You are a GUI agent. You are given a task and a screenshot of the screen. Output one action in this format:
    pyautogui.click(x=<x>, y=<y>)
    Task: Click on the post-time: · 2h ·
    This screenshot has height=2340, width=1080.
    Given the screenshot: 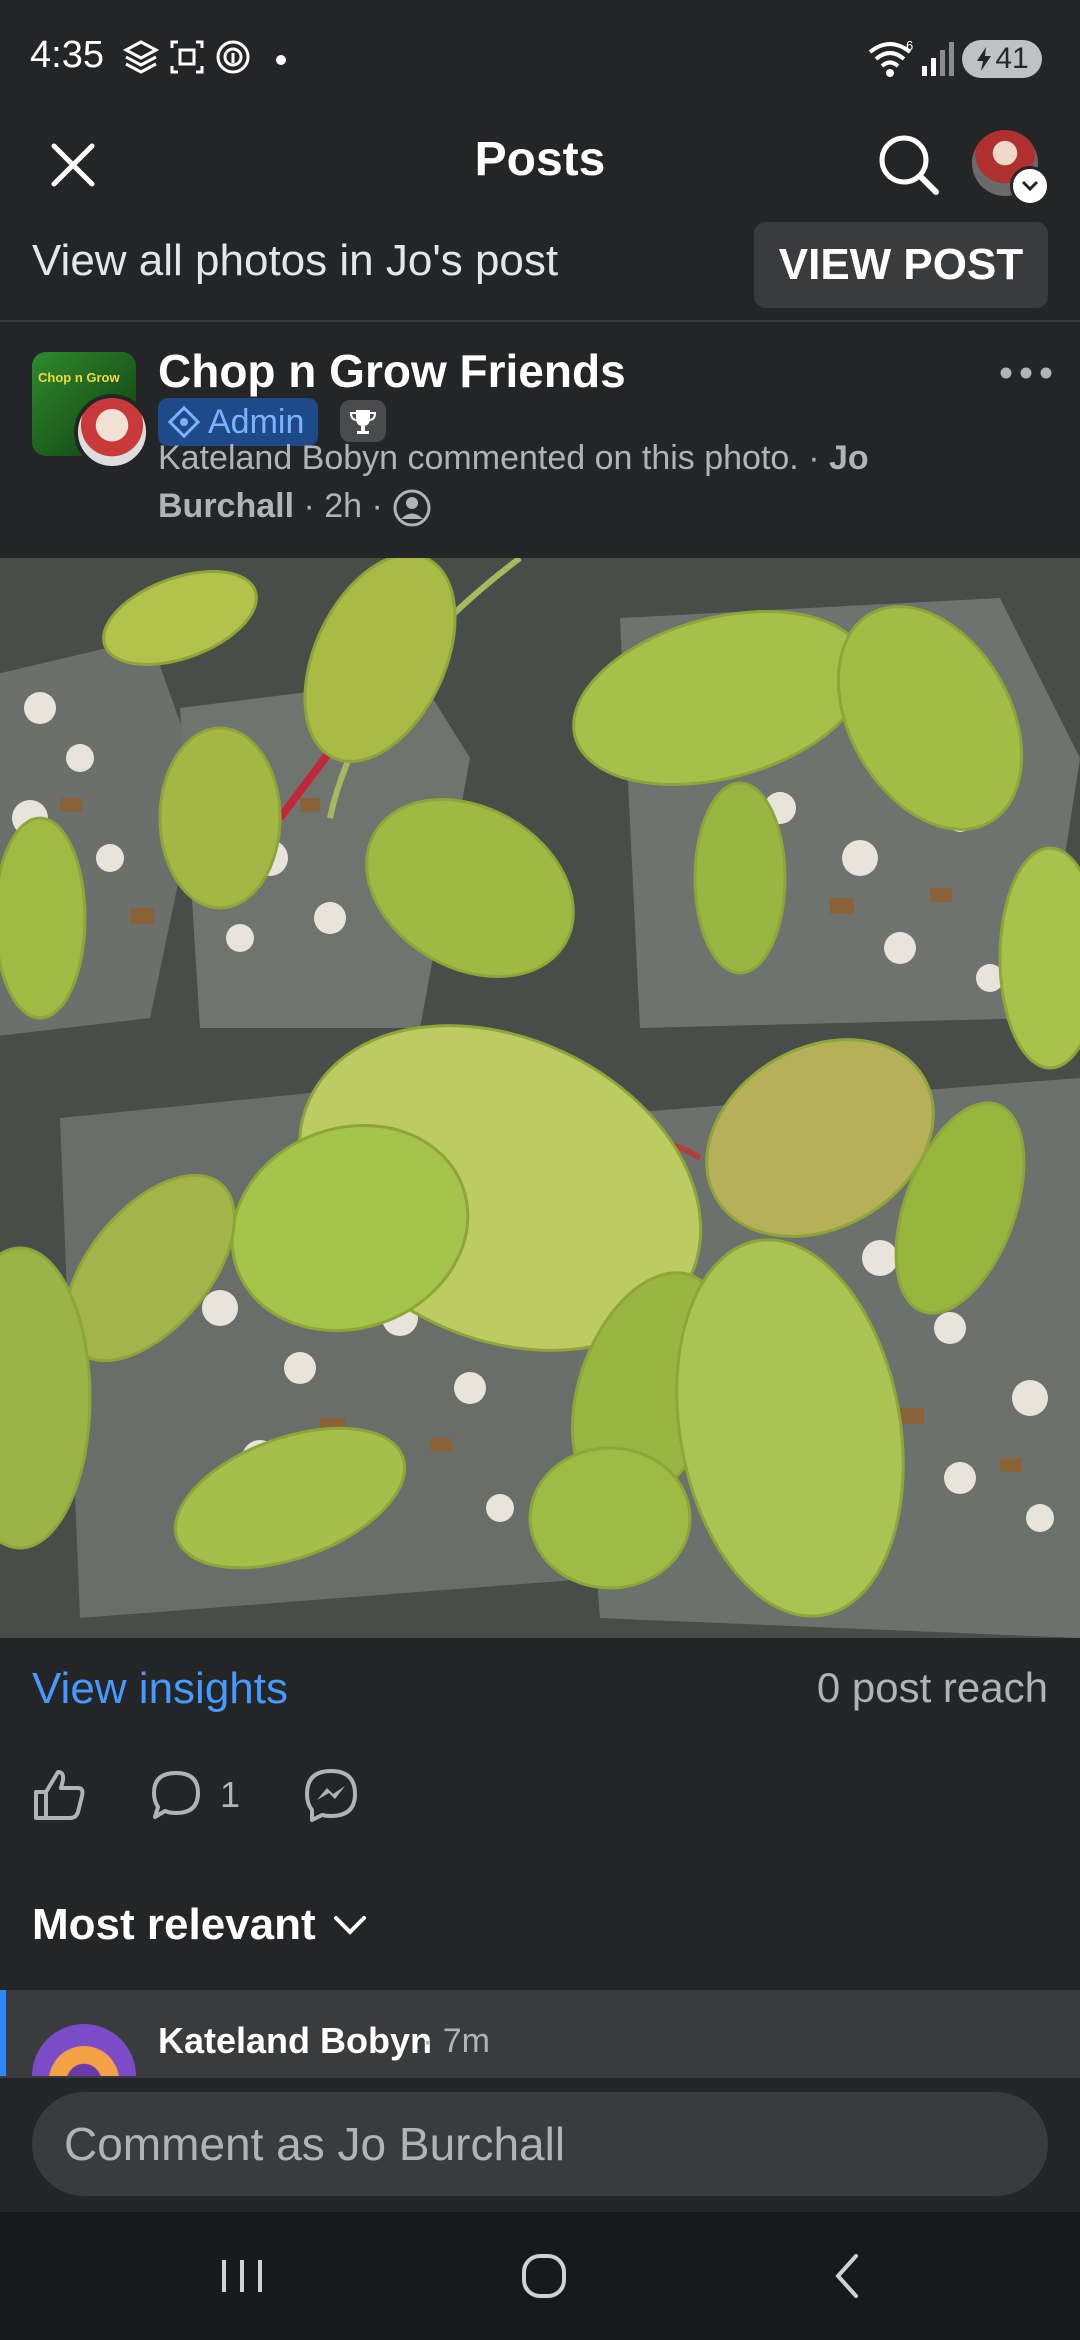 What is the action you would take?
    pyautogui.click(x=343, y=506)
    